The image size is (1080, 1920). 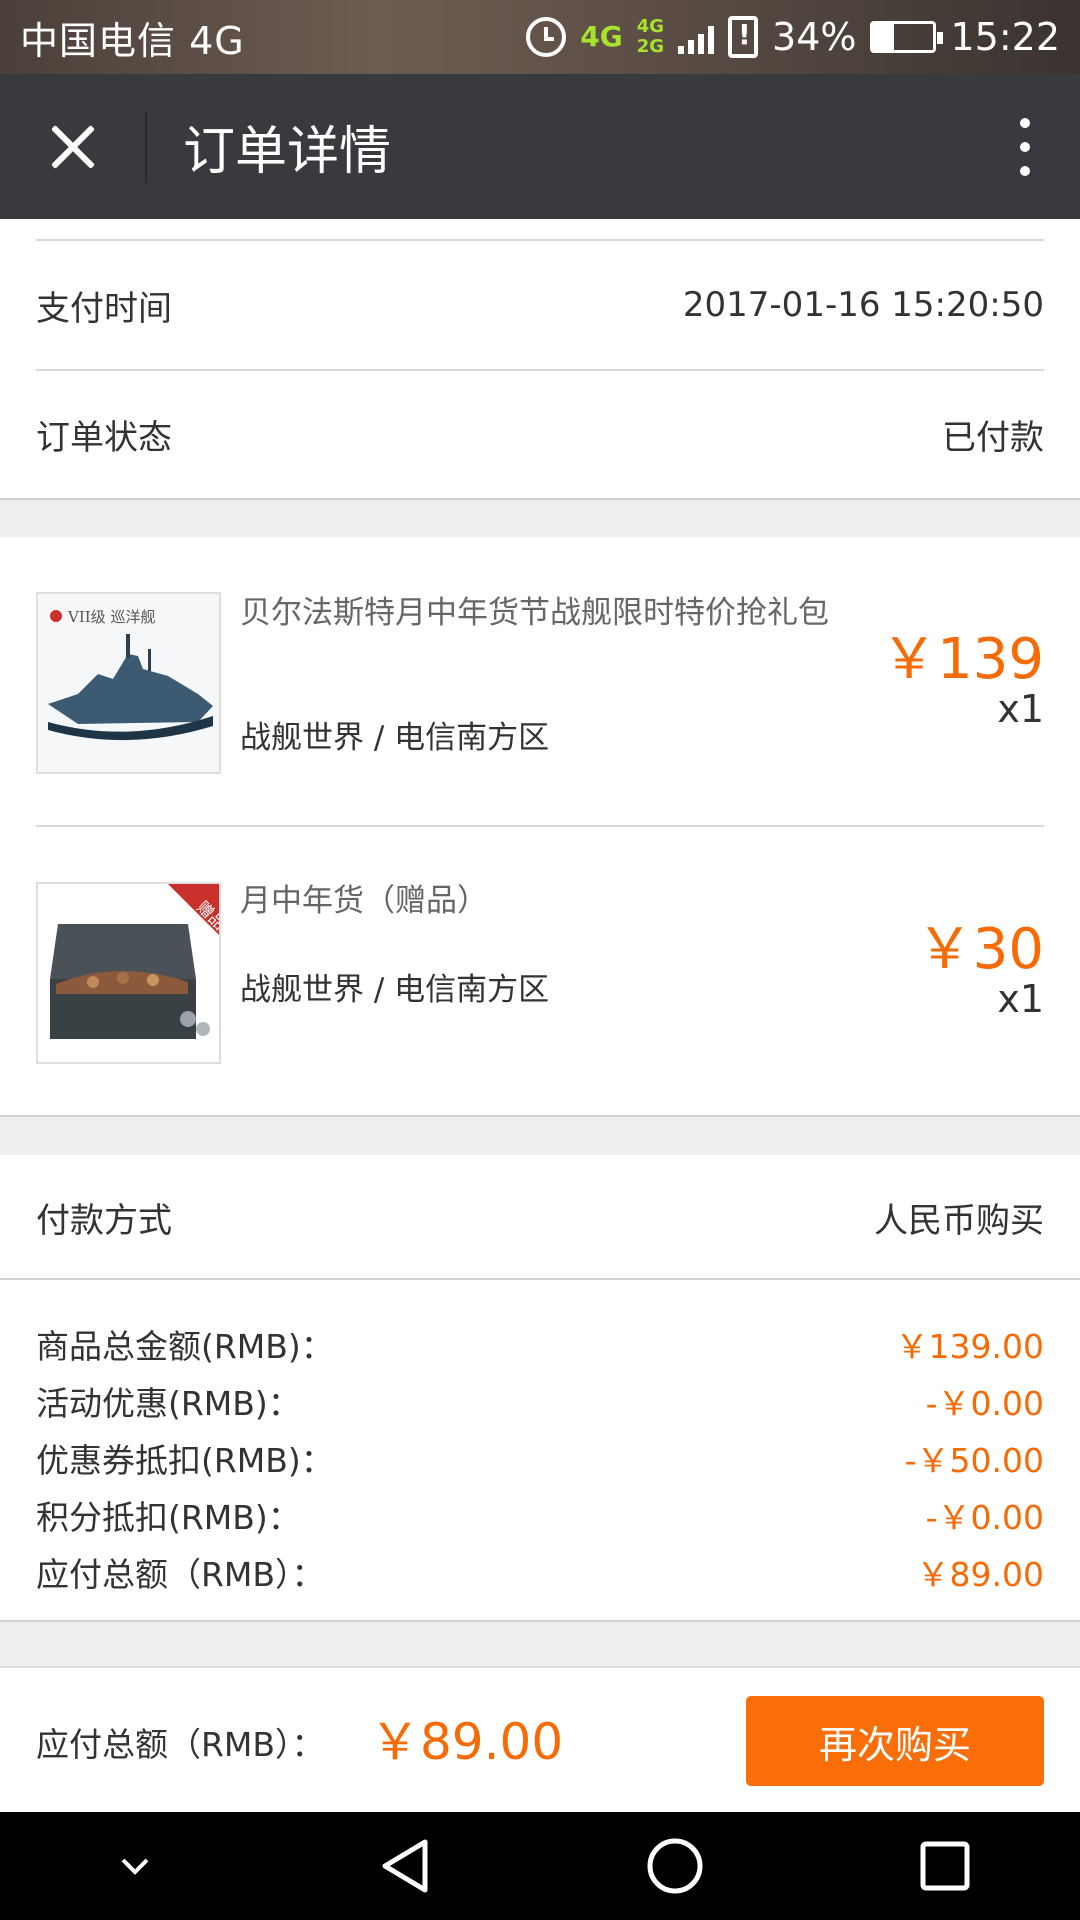 What do you see at coordinates (962, 659) in the screenshot?
I see `product-price: ￥139` at bounding box center [962, 659].